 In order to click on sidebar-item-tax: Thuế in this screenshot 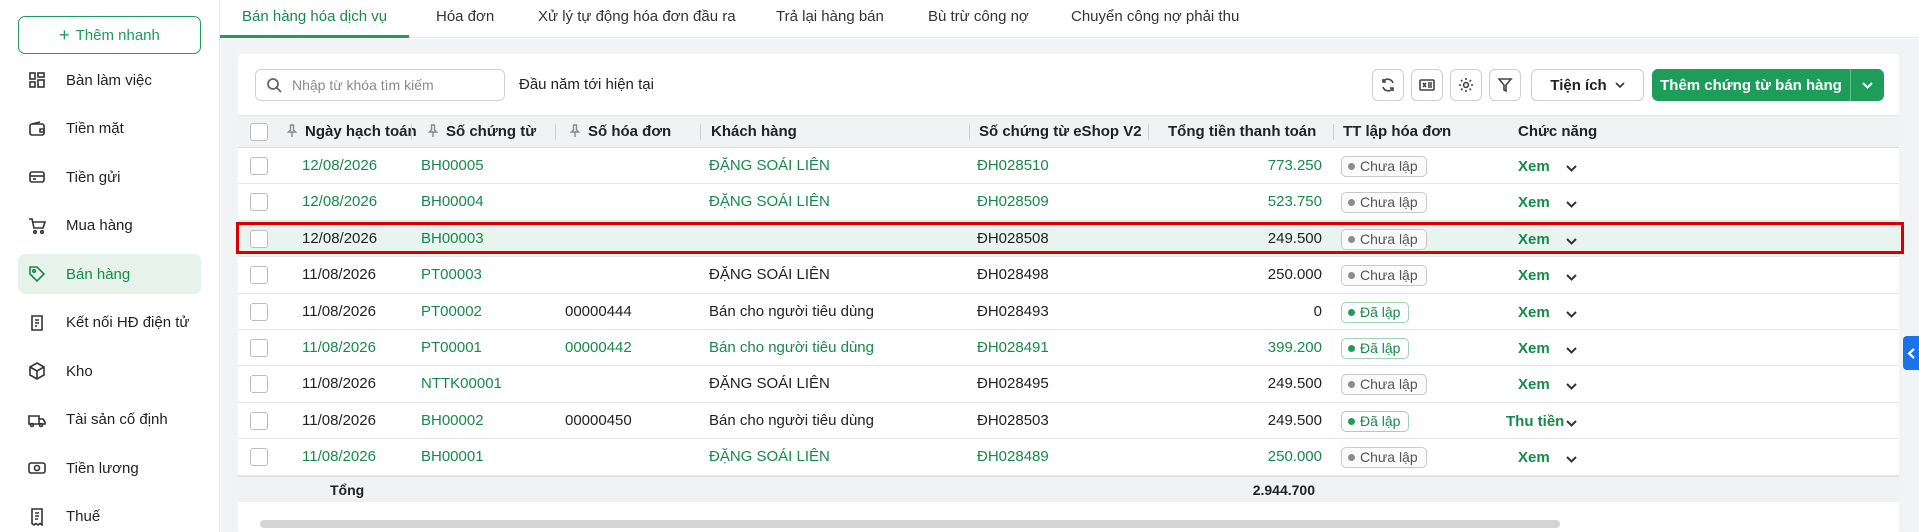, I will do `click(109, 514)`.